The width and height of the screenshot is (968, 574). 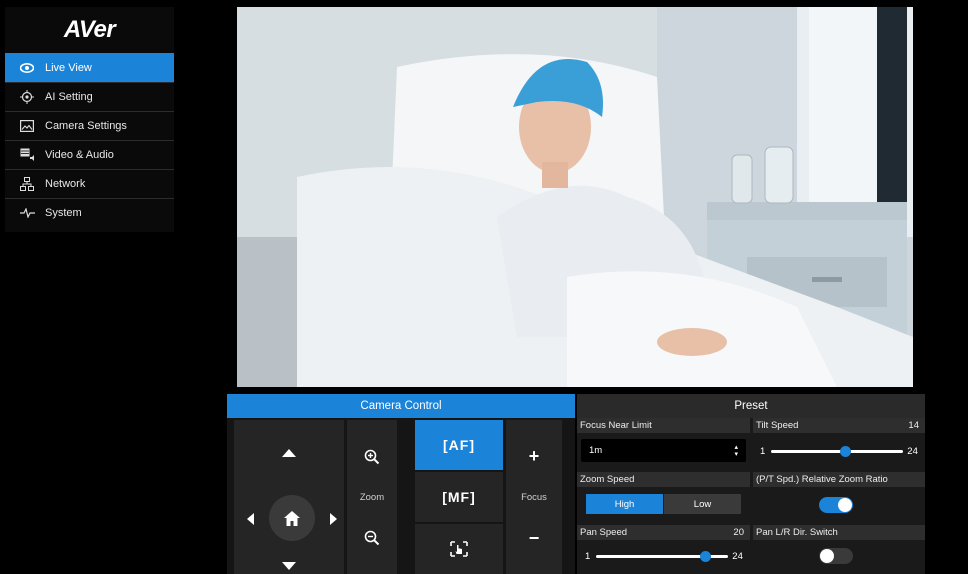 I want to click on focus-mode-buttons: [AF] [MF], so click(x=459, y=497).